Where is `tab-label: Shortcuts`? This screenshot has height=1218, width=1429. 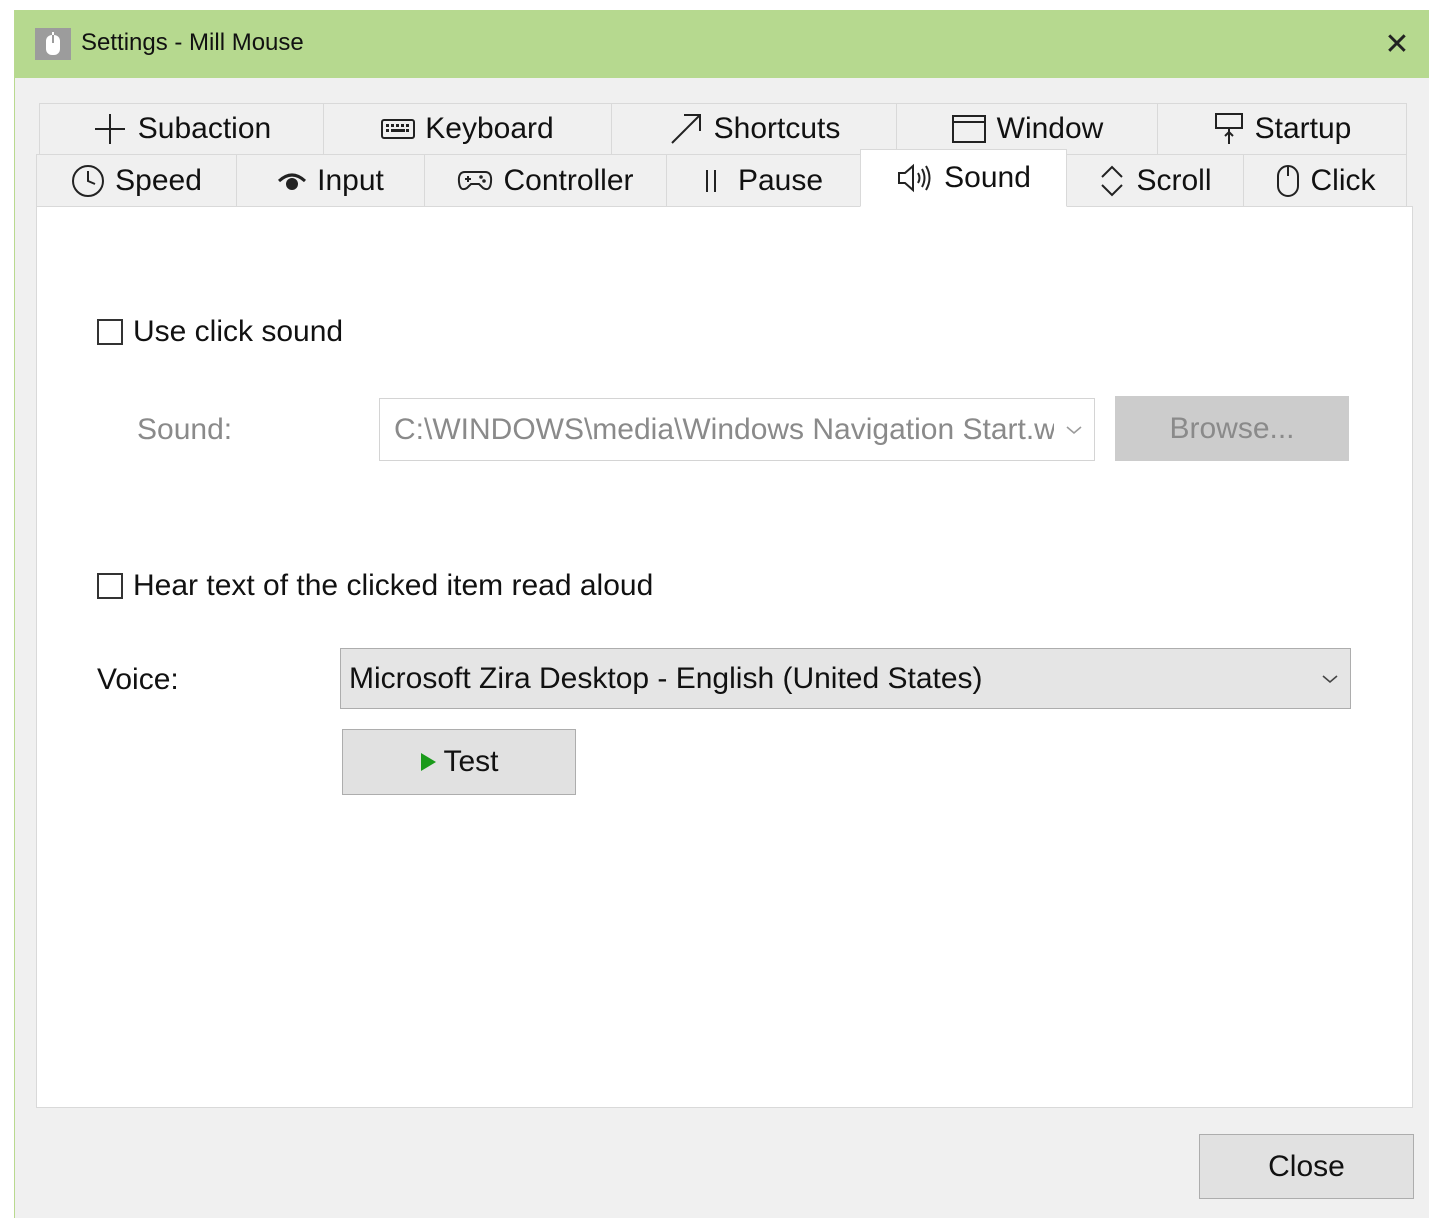 tab-label: Shortcuts is located at coordinates (777, 128).